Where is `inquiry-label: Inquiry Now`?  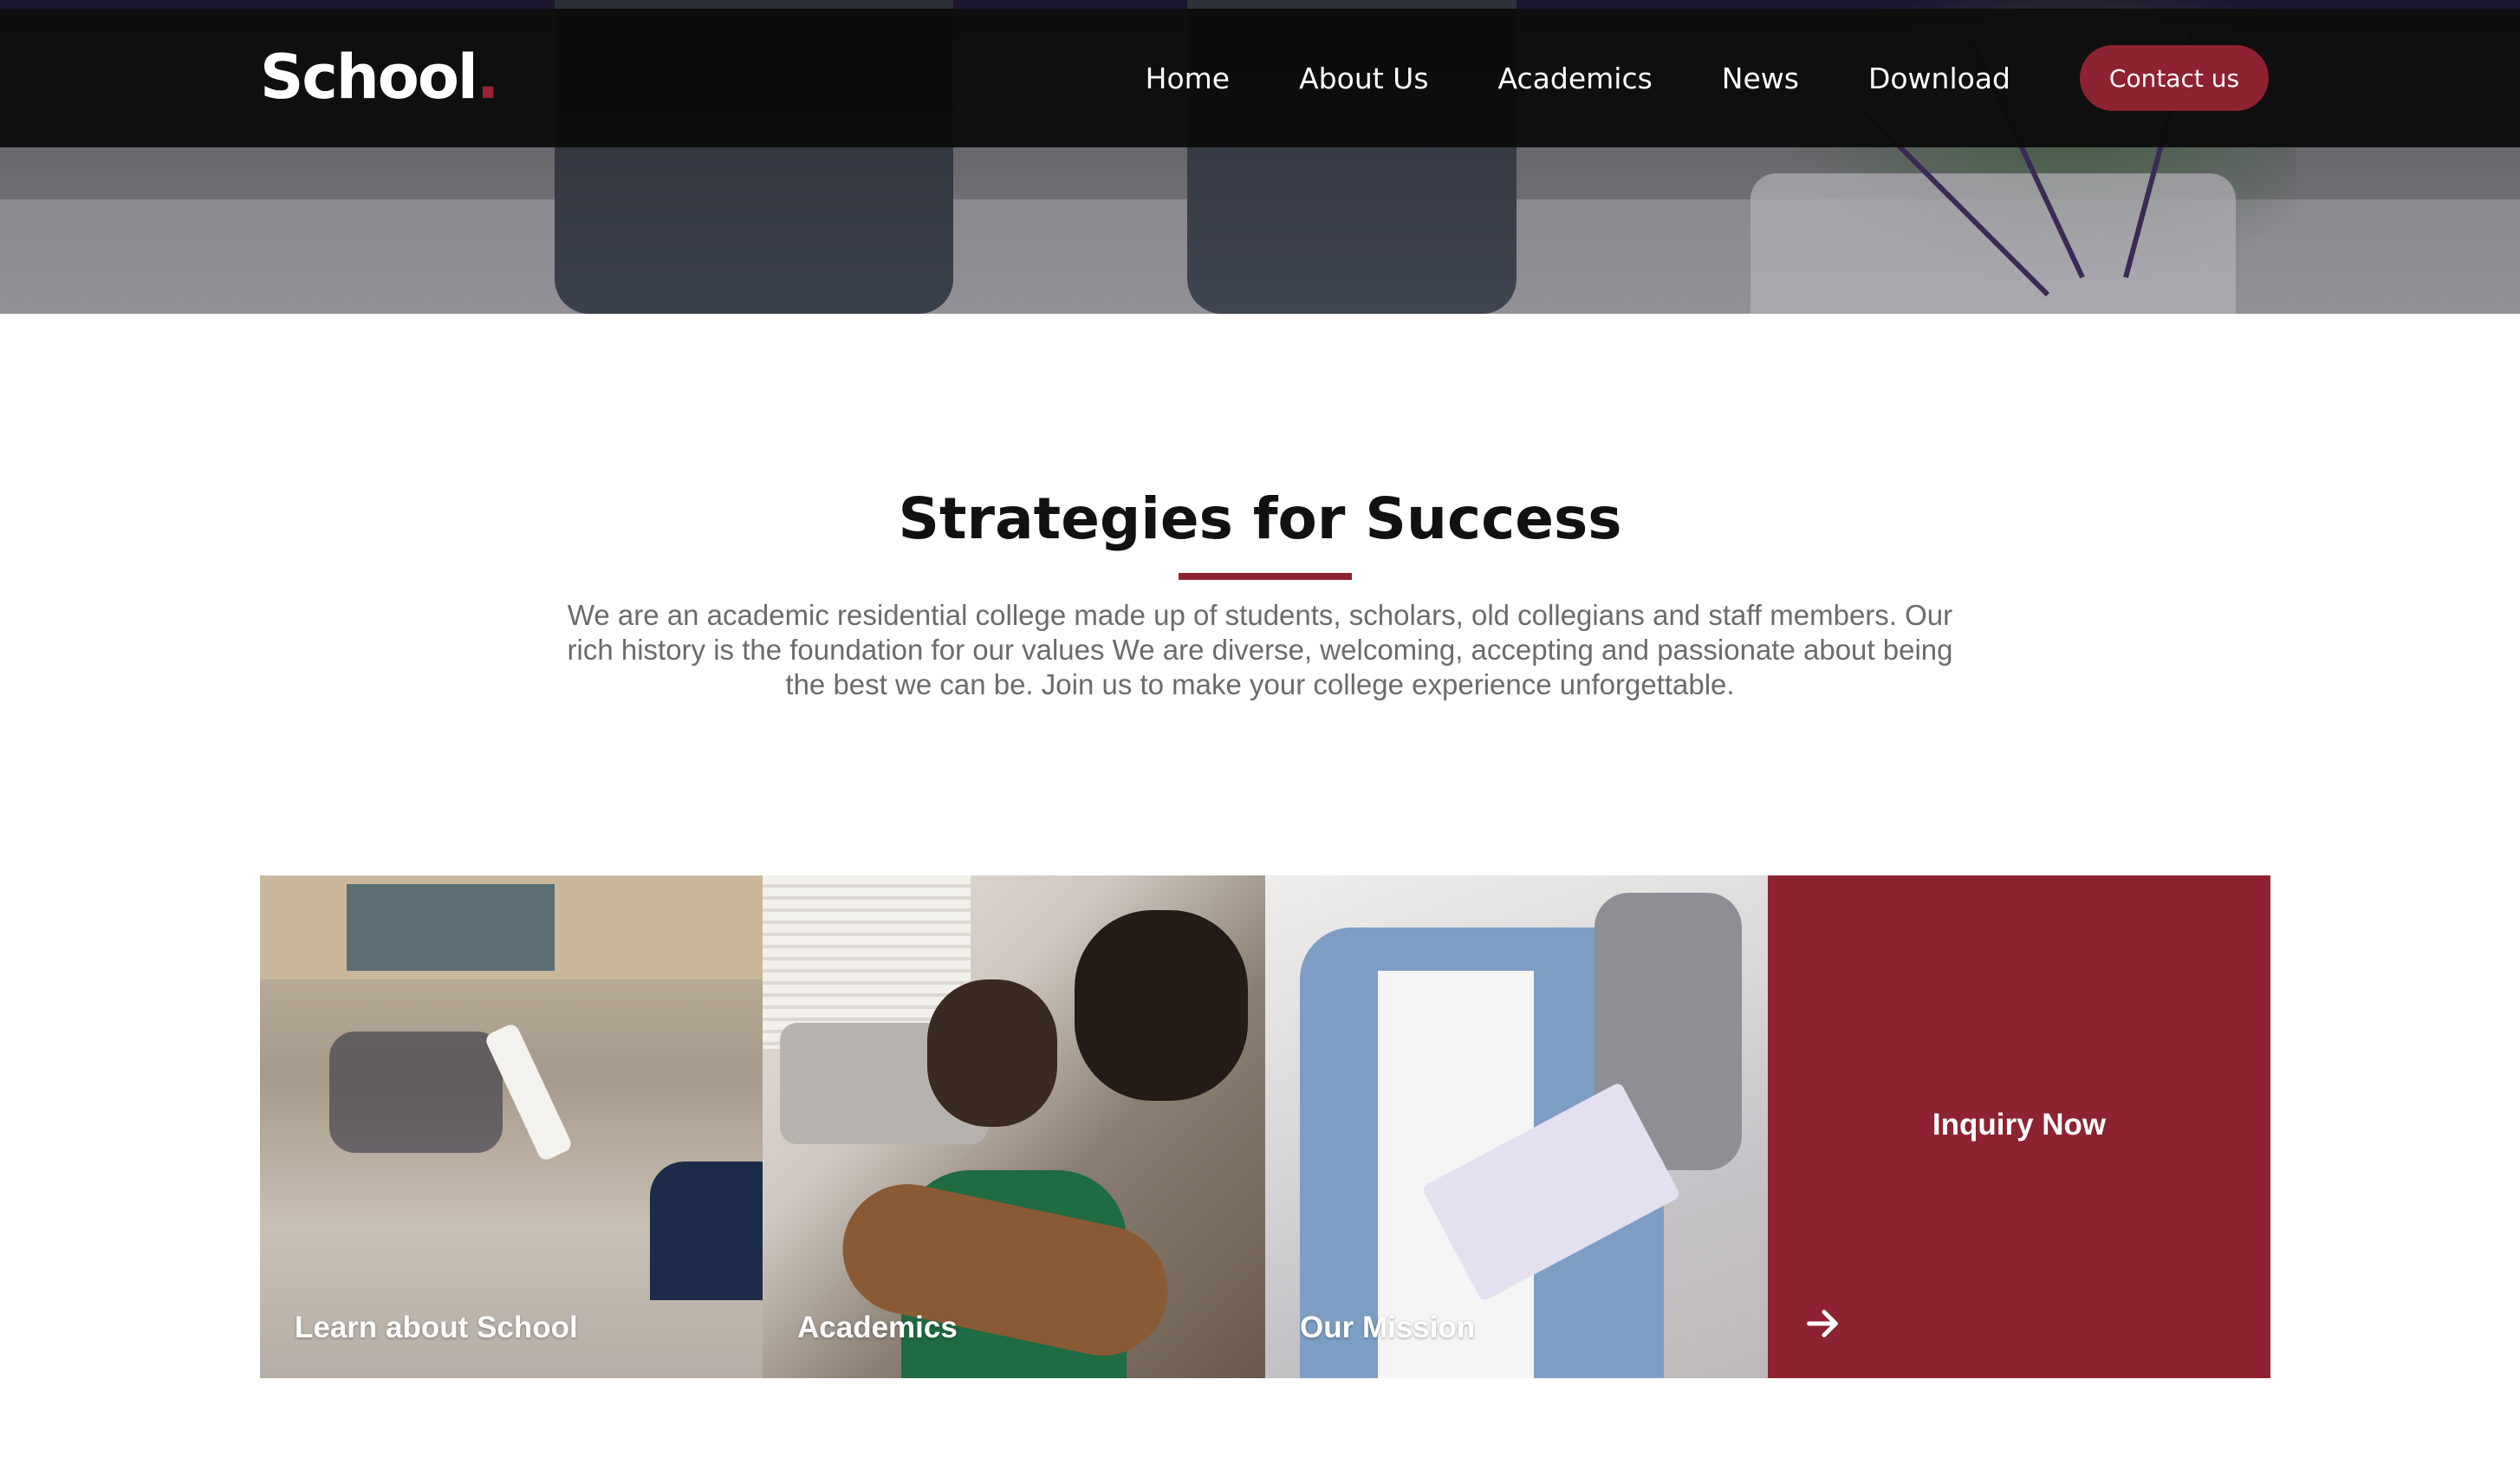 inquiry-label: Inquiry Now is located at coordinates (2019, 1125).